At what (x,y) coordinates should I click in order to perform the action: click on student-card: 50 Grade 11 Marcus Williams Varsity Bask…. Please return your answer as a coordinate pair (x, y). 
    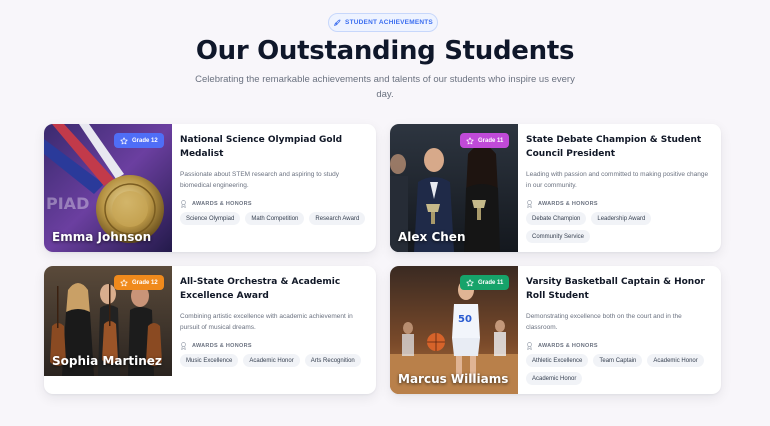
    Looking at the image, I should click on (555, 330).